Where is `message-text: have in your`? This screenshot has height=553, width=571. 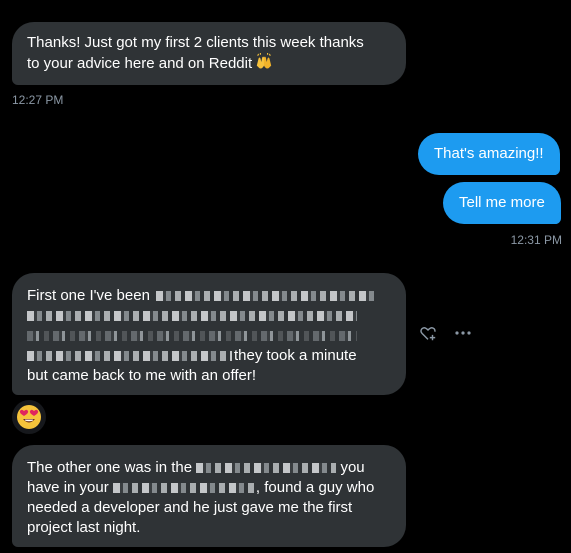 message-text: have in your is located at coordinates (68, 487).